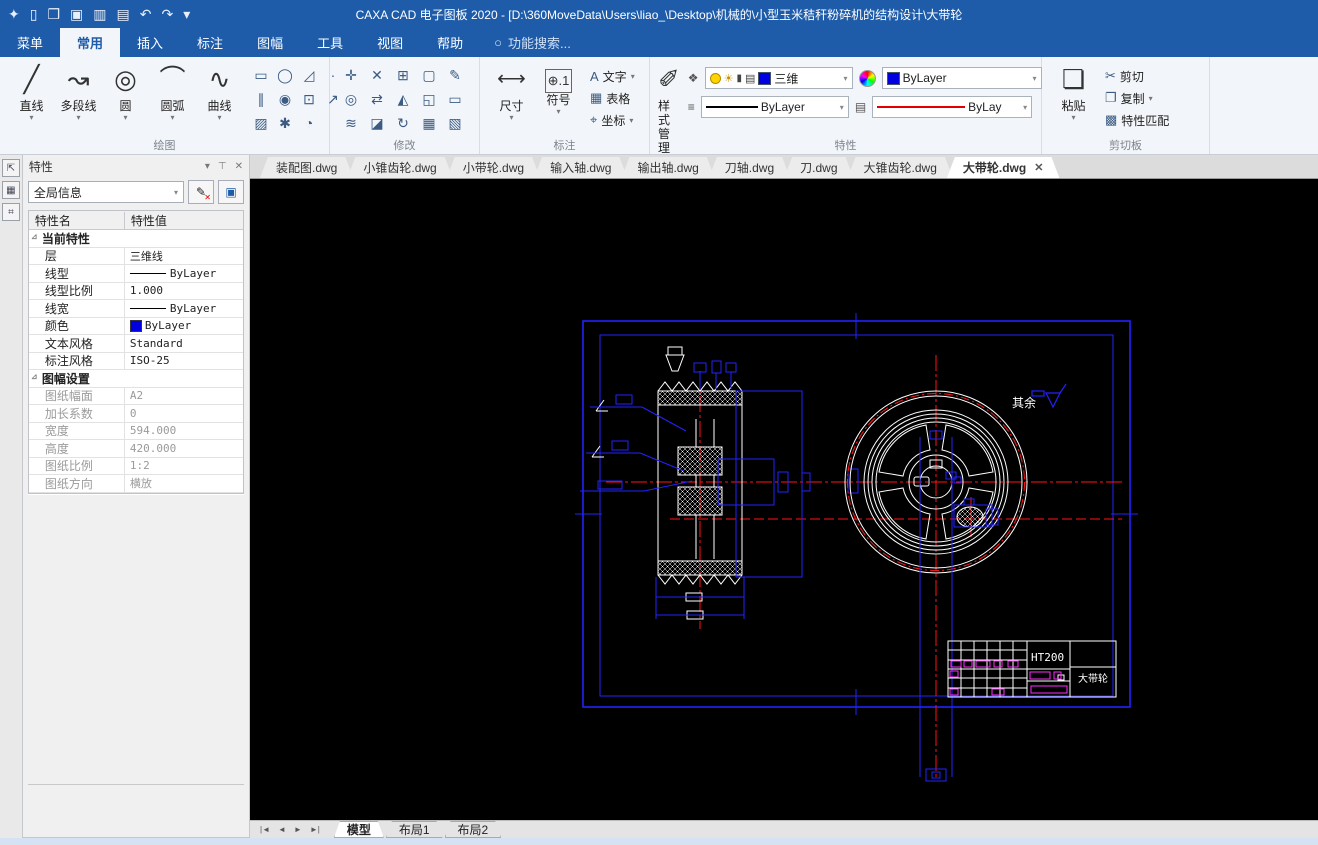 This screenshot has height=845, width=1318. What do you see at coordinates (34, 14) in the screenshot?
I see `new-file-icon: ▯` at bounding box center [34, 14].